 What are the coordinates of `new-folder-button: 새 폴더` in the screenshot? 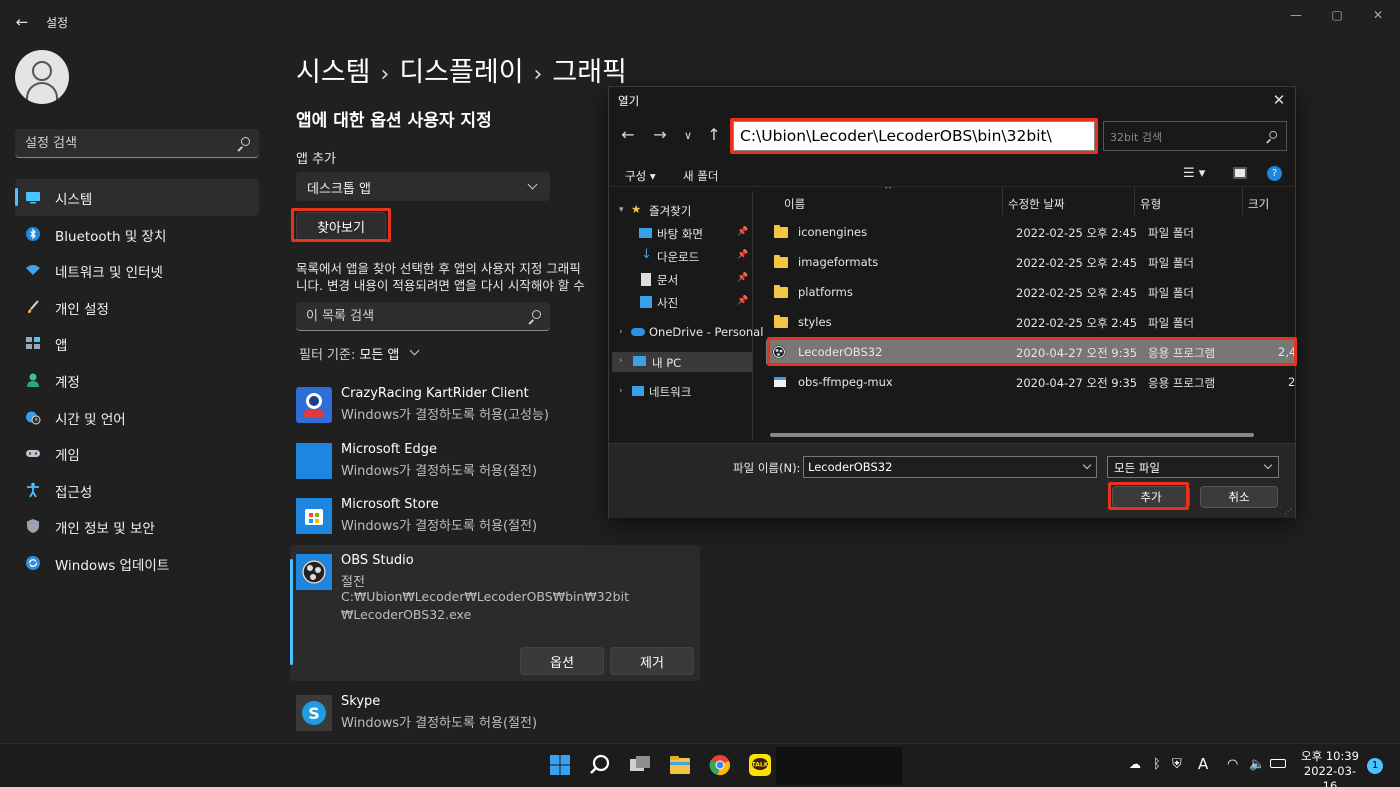 It's located at (700, 176).